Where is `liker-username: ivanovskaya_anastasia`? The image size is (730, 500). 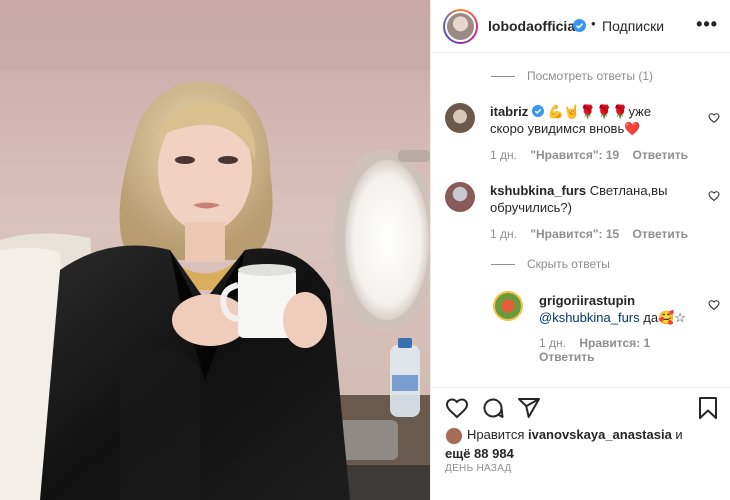 liker-username: ivanovskaya_anastasia is located at coordinates (600, 434).